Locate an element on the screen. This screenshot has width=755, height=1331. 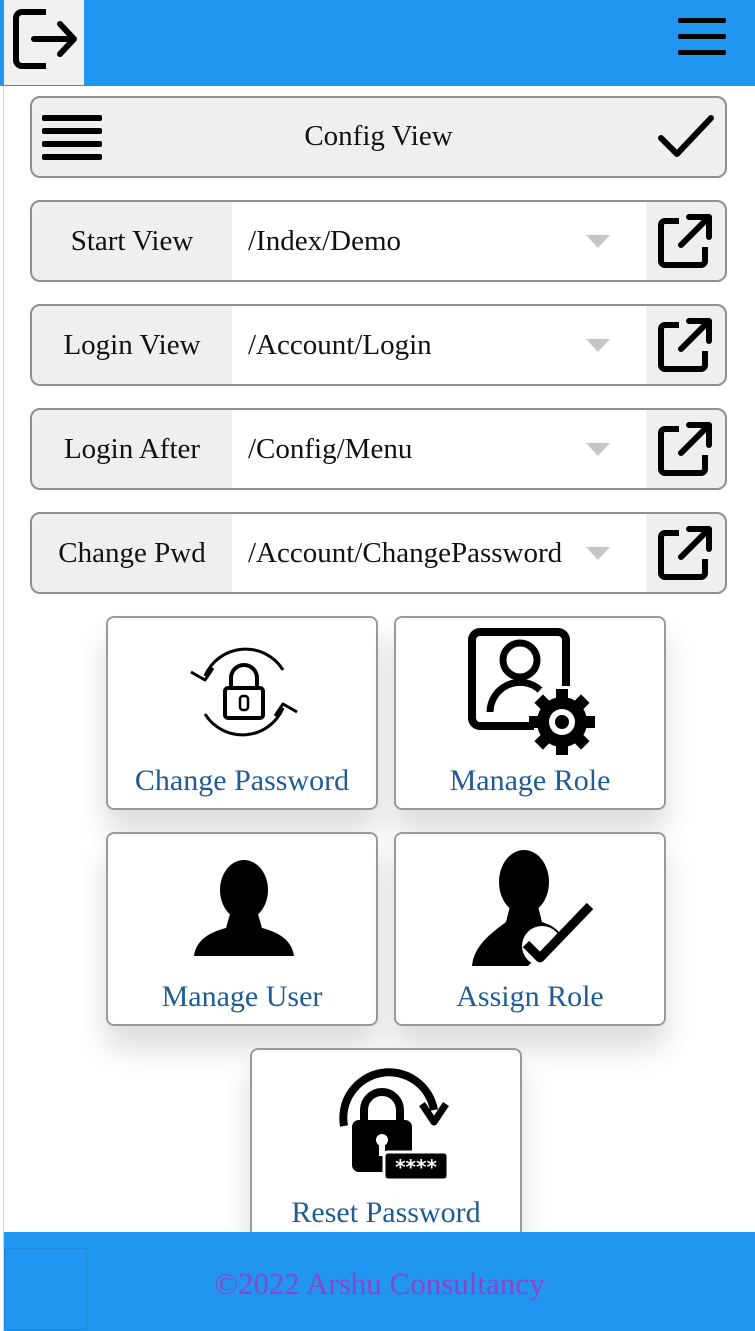
lock-reset-icon: **** is located at coordinates (394, 1125).